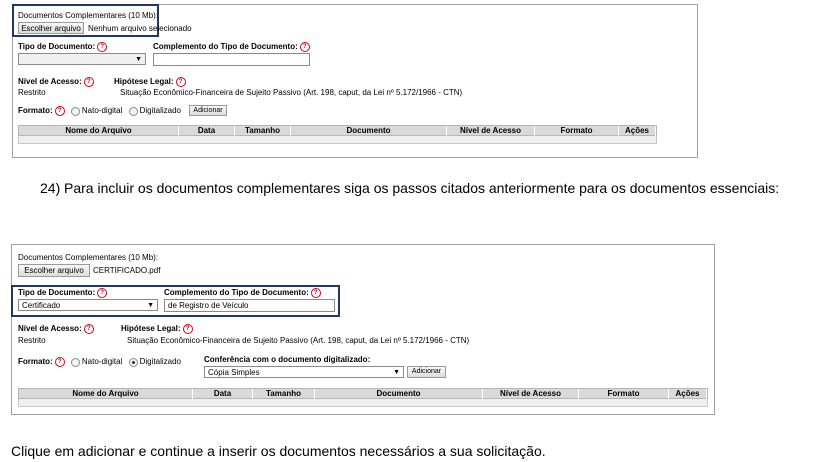  Describe the element at coordinates (50, 188) in the screenshot. I see `step-number: 24)` at that location.